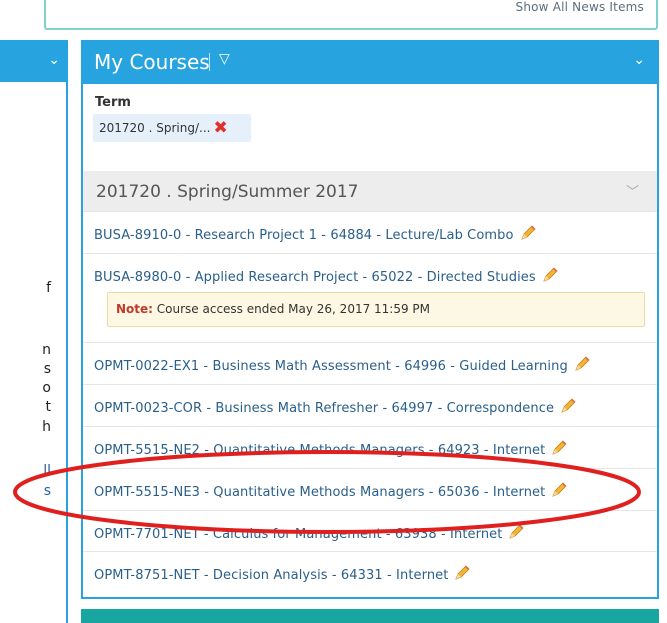 This screenshot has width=667, height=623. What do you see at coordinates (370, 616) in the screenshot?
I see `next-widget-header` at bounding box center [370, 616].